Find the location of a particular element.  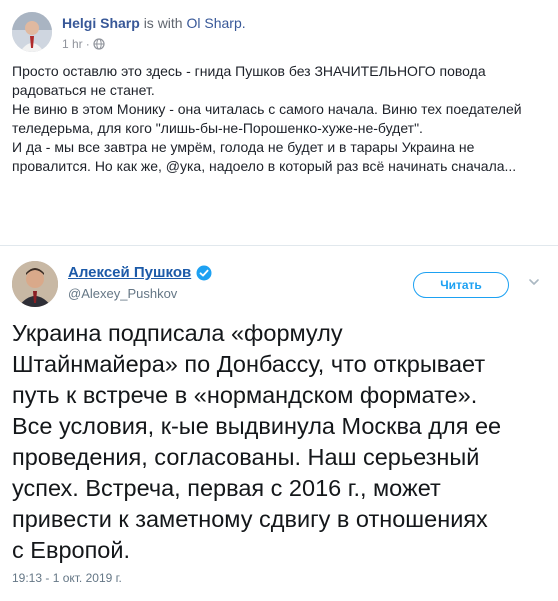

tweet-avatar-photo is located at coordinates (35, 284).